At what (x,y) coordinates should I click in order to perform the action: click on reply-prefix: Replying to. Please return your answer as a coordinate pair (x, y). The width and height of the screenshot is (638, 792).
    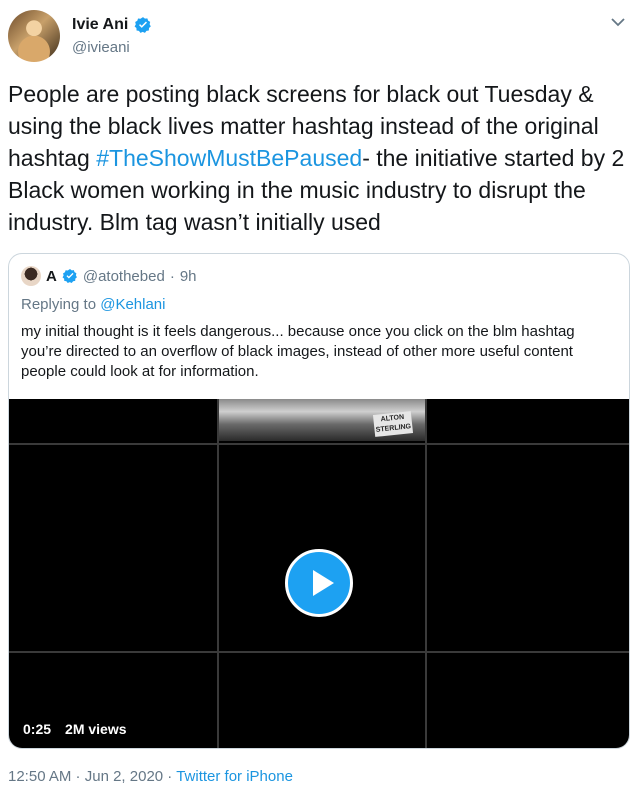
    Looking at the image, I should click on (61, 304).